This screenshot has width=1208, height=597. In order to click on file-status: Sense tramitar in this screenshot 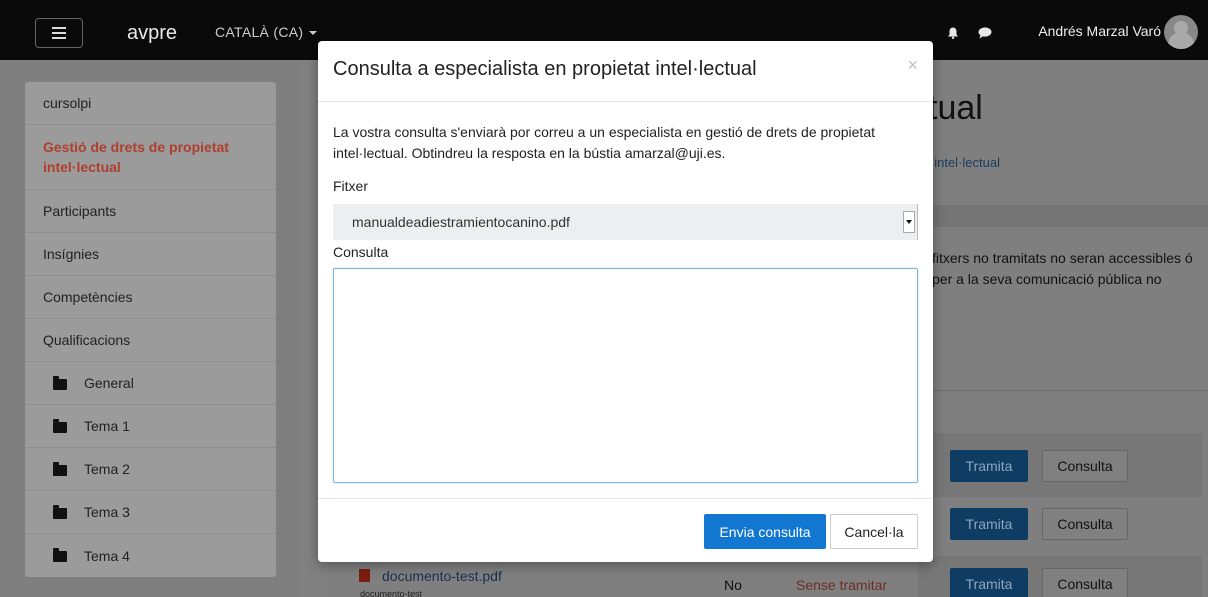, I will do `click(842, 585)`.